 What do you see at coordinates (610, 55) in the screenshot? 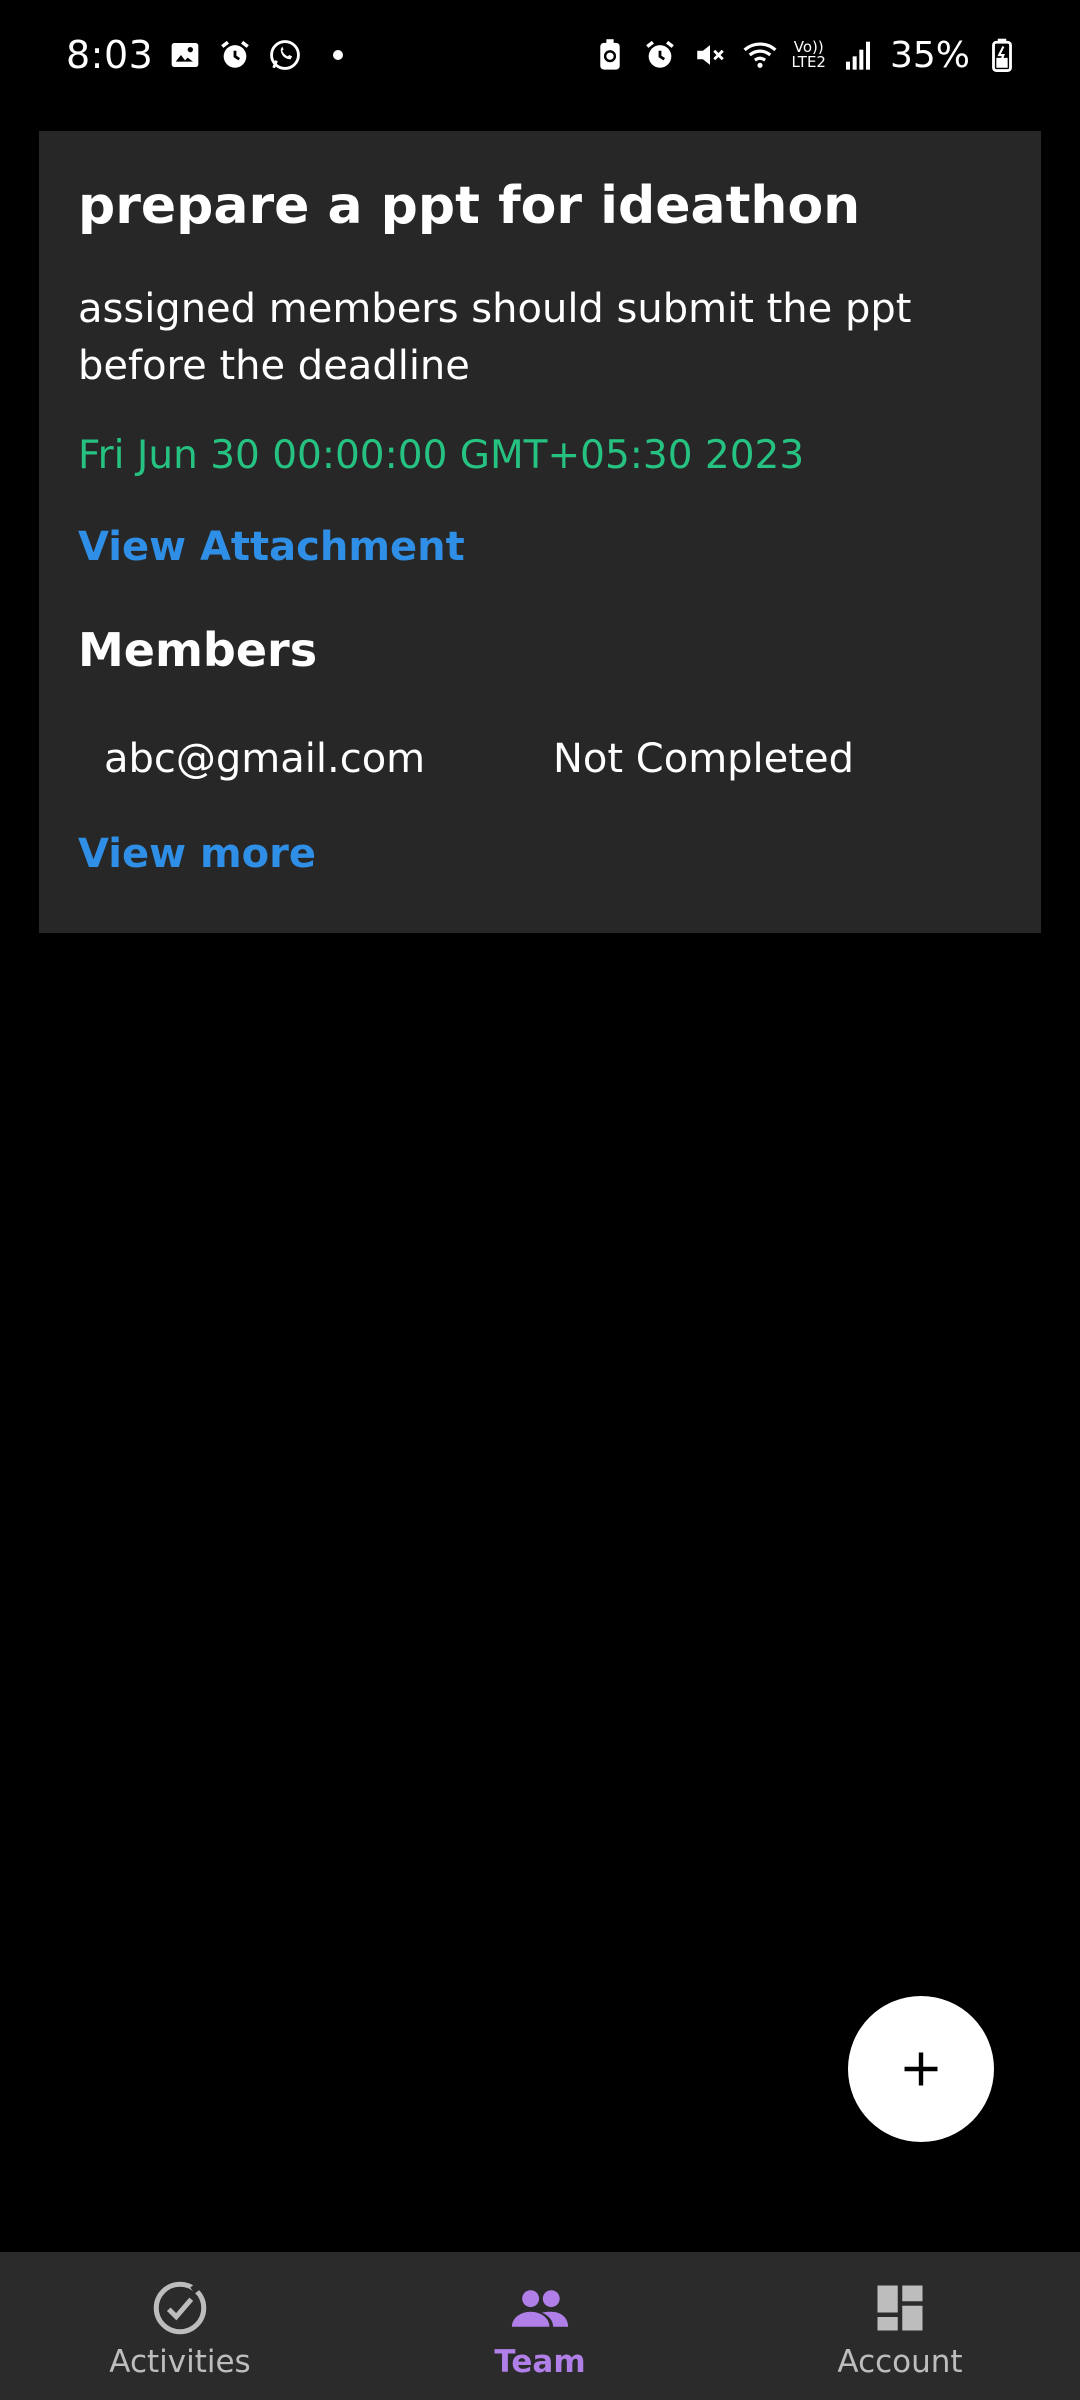
I see `battery-saver-icon` at bounding box center [610, 55].